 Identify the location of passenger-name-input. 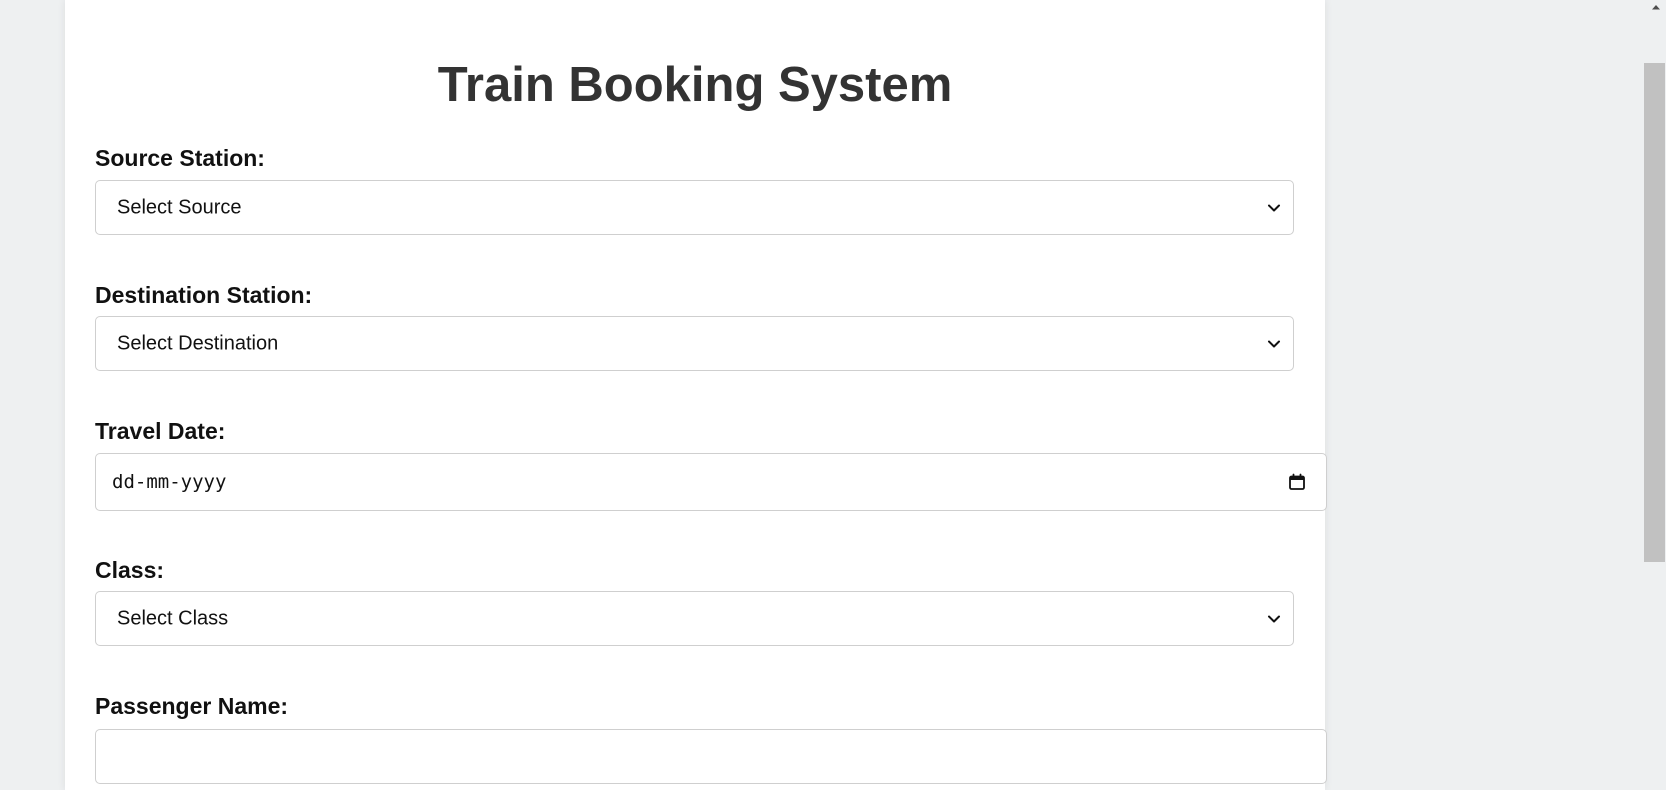
(711, 756).